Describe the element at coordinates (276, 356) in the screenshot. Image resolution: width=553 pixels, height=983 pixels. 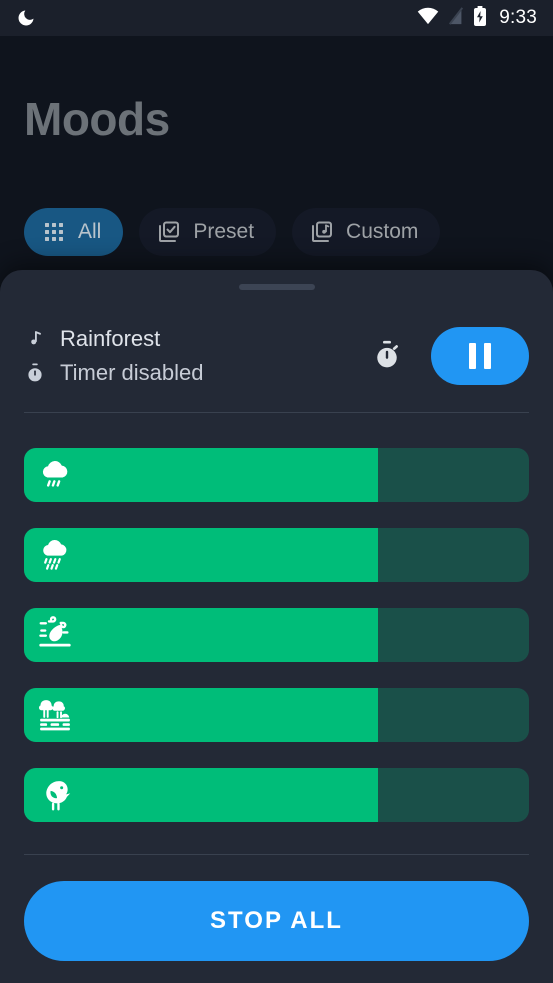
I see `now-playing-bar: Rainforest Timer disabled` at that location.